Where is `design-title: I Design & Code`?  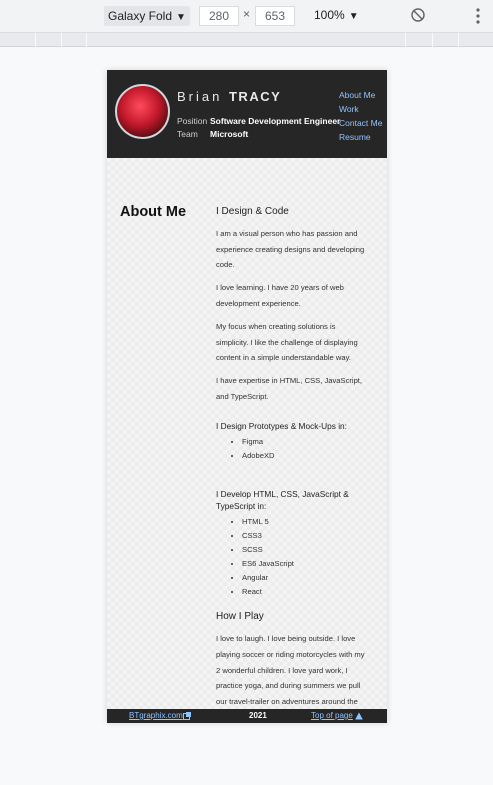 design-title: I Design & Code is located at coordinates (252, 211).